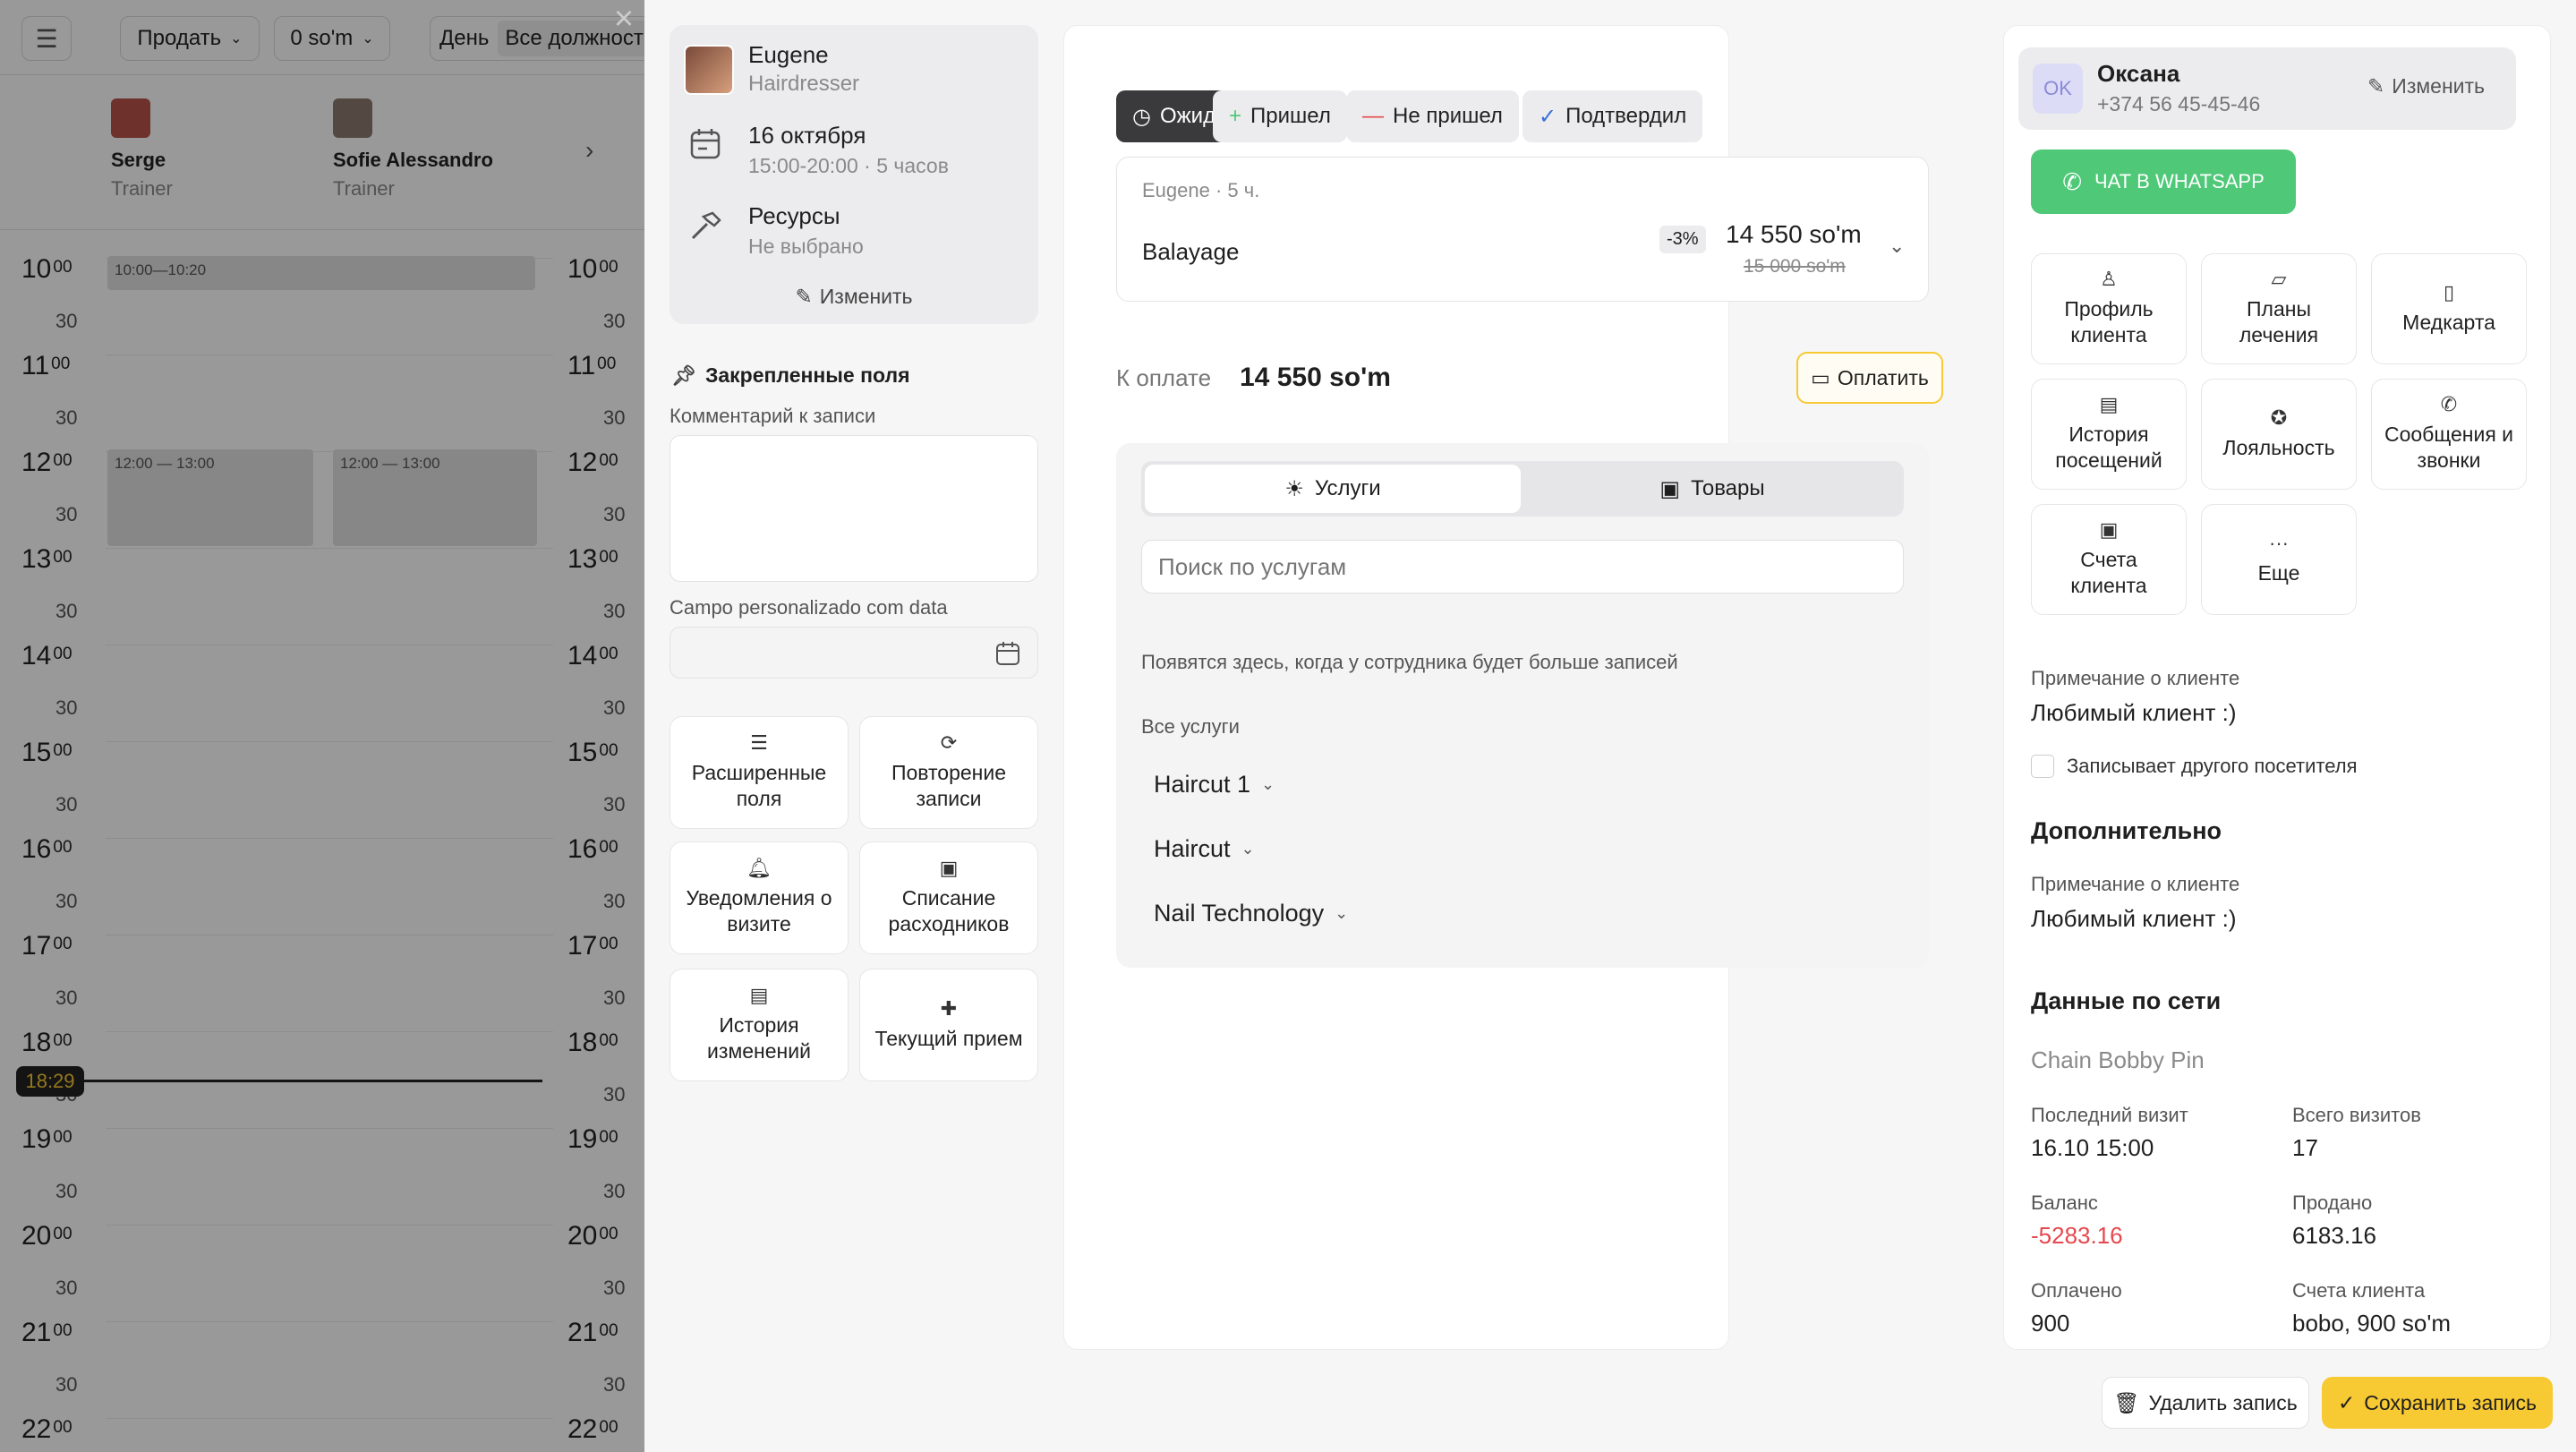 Image resolution: width=2576 pixels, height=1452 pixels. Describe the element at coordinates (1204, 849) in the screenshot. I see `service-category: Haircut ⌄` at that location.